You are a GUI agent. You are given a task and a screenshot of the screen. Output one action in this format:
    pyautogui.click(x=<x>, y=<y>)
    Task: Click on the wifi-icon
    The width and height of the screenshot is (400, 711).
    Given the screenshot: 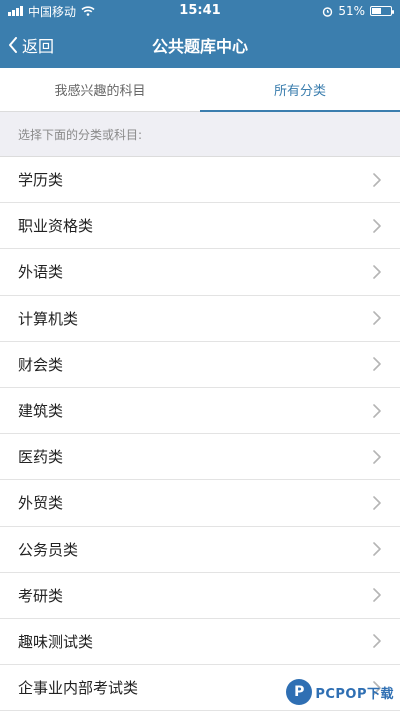 What is the action you would take?
    pyautogui.click(x=88, y=11)
    